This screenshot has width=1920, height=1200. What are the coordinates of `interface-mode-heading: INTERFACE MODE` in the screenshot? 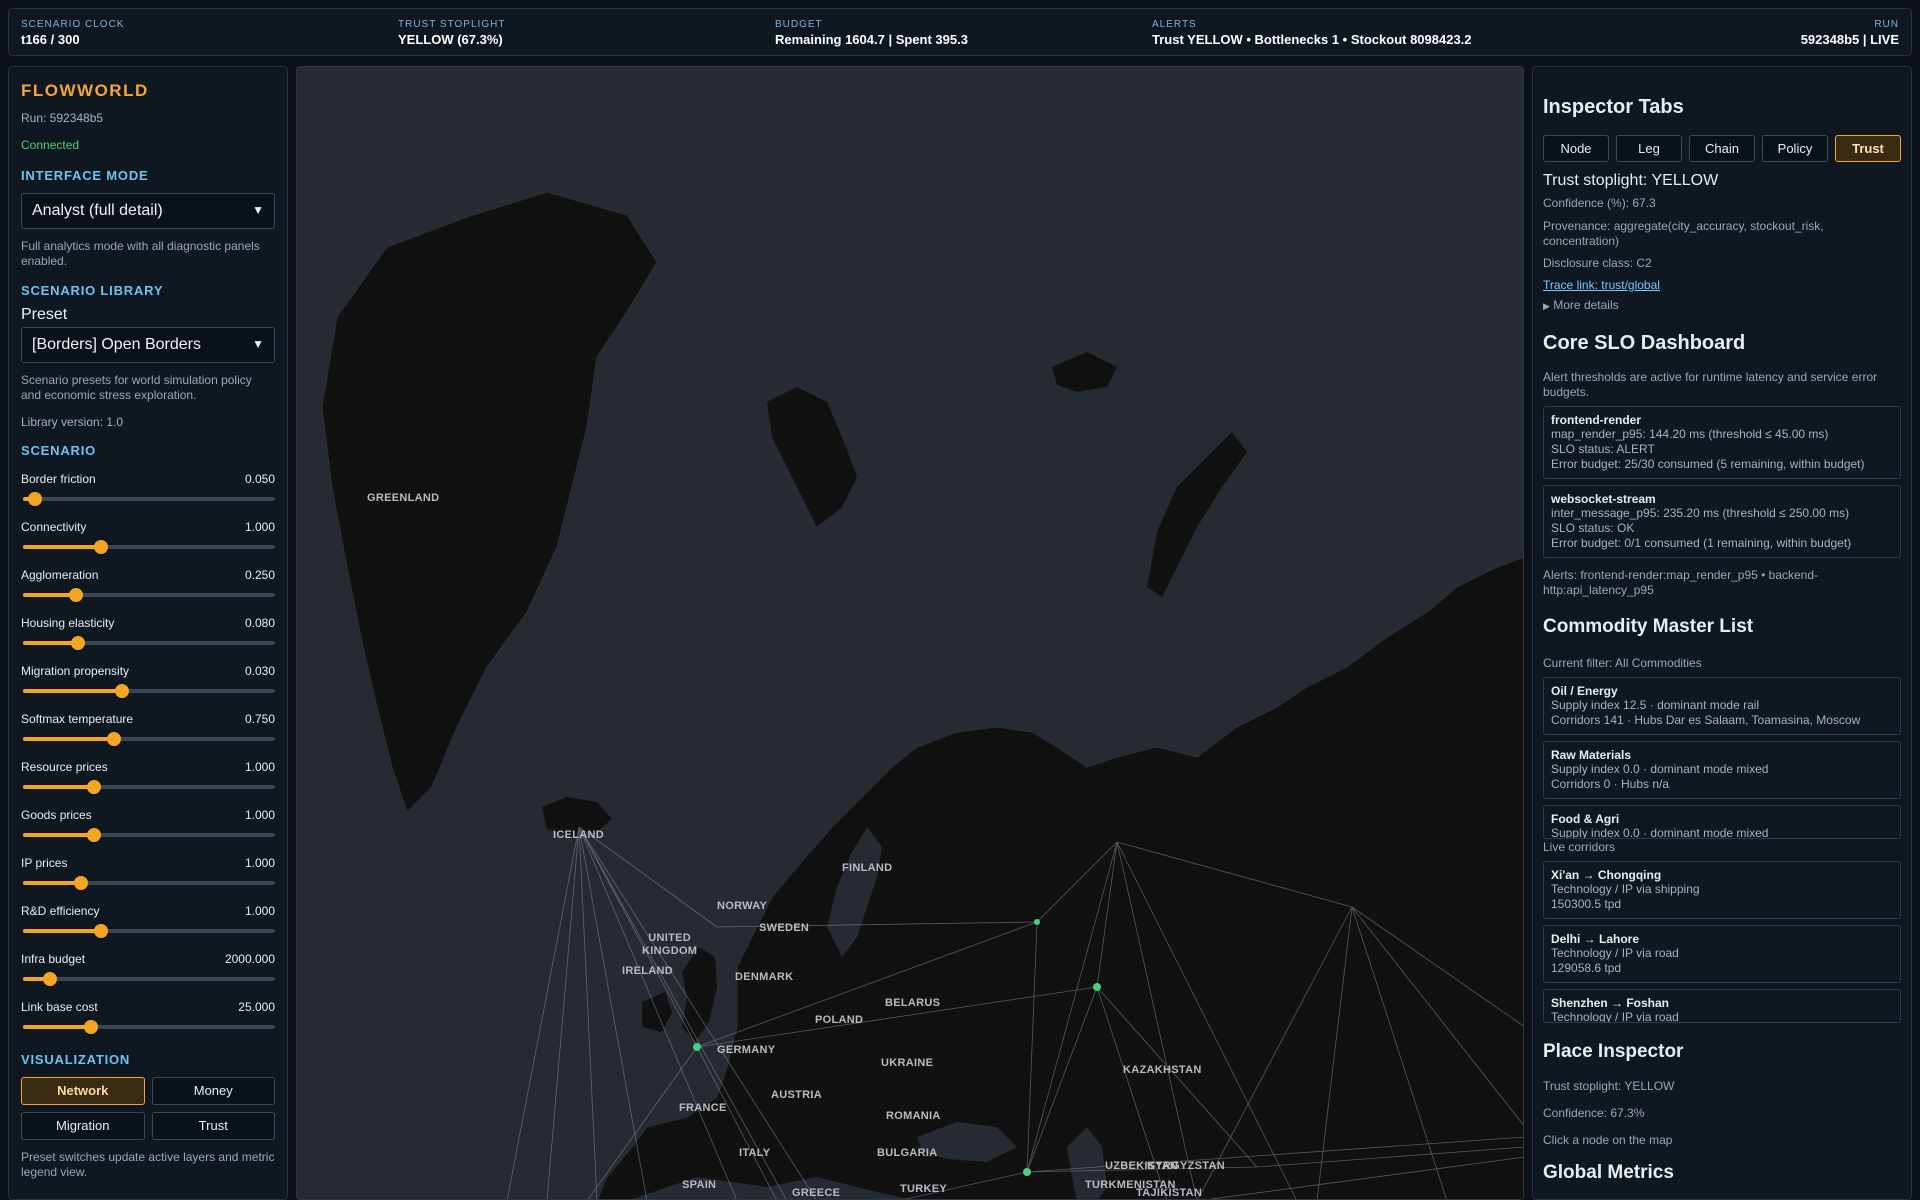 It's located at (85, 175).